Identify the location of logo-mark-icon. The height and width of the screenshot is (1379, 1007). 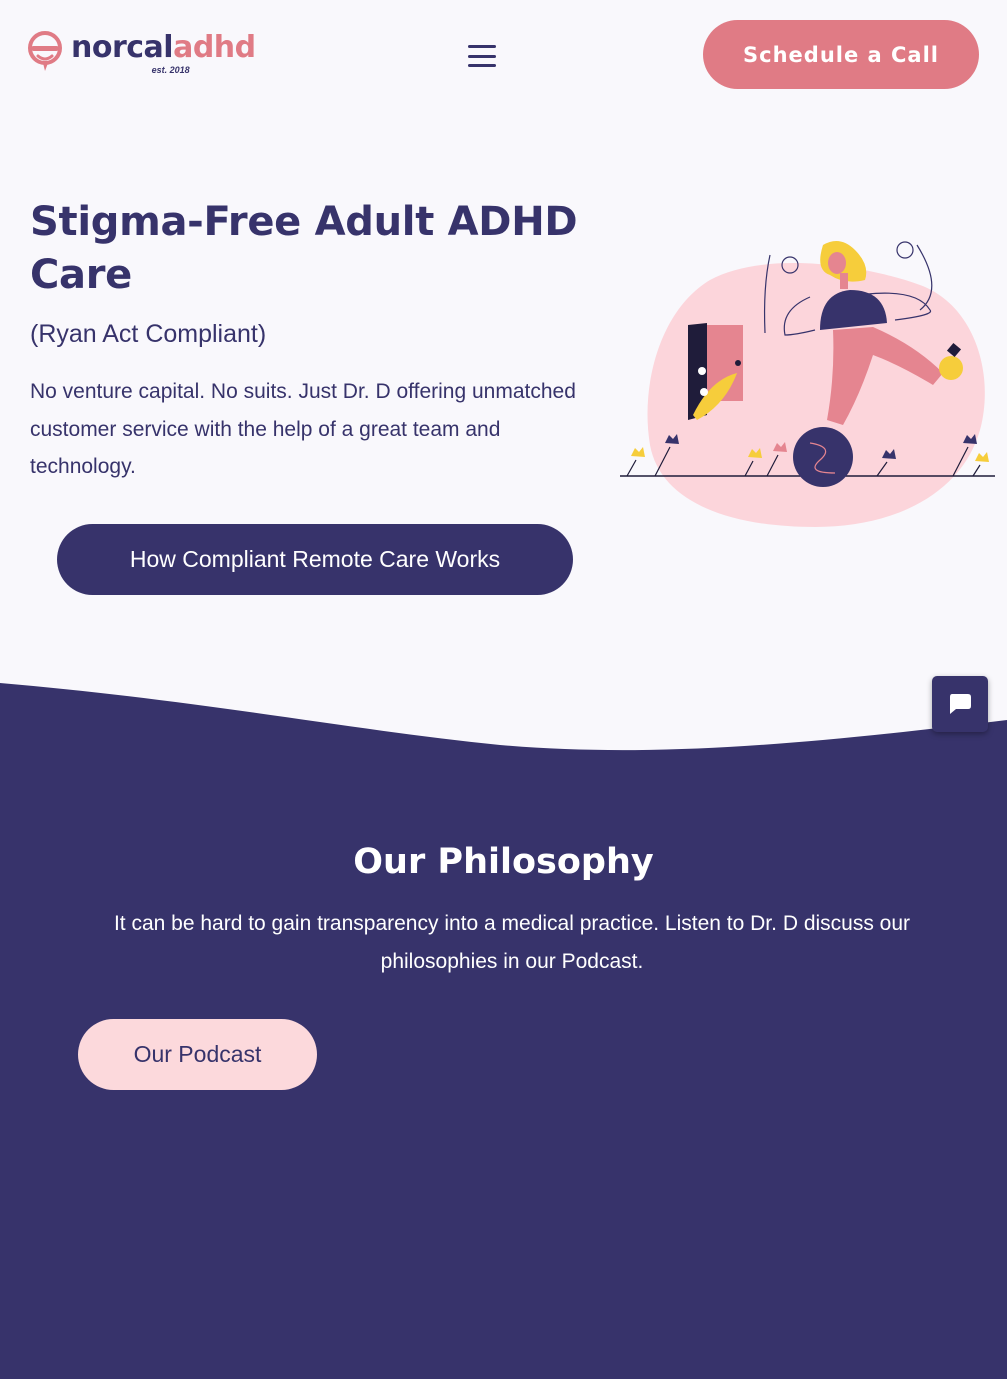
(45, 51).